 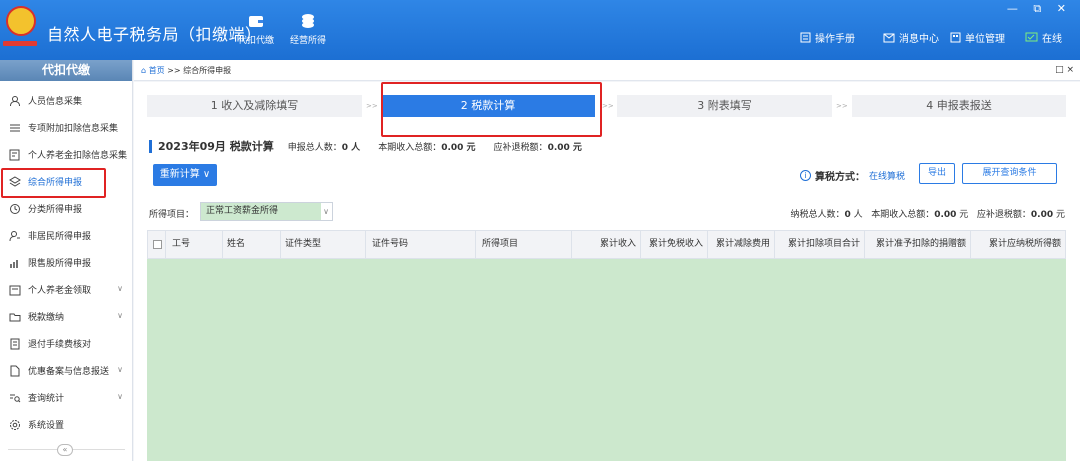 What do you see at coordinates (66, 370) in the screenshot?
I see `sidebar-item-preferential: 优惠备案与信息报送 ∨` at bounding box center [66, 370].